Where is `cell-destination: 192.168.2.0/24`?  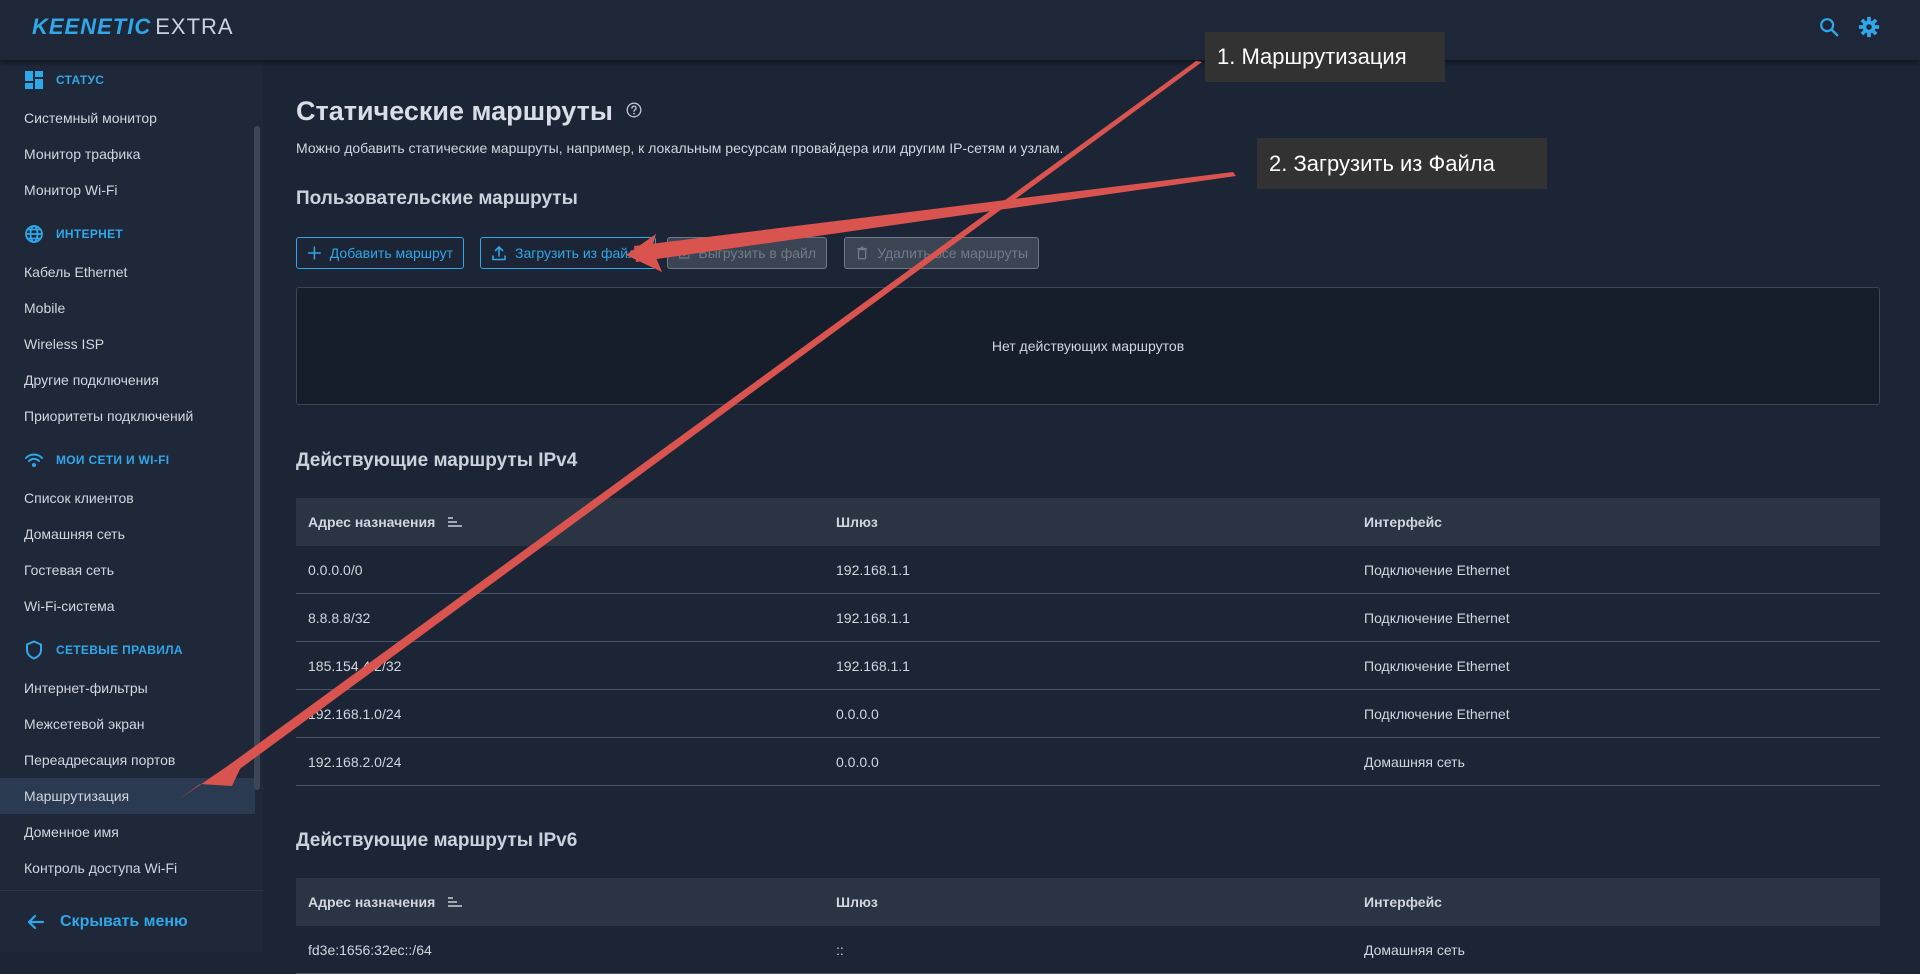
cell-destination: 192.168.2.0/24 is located at coordinates (355, 761).